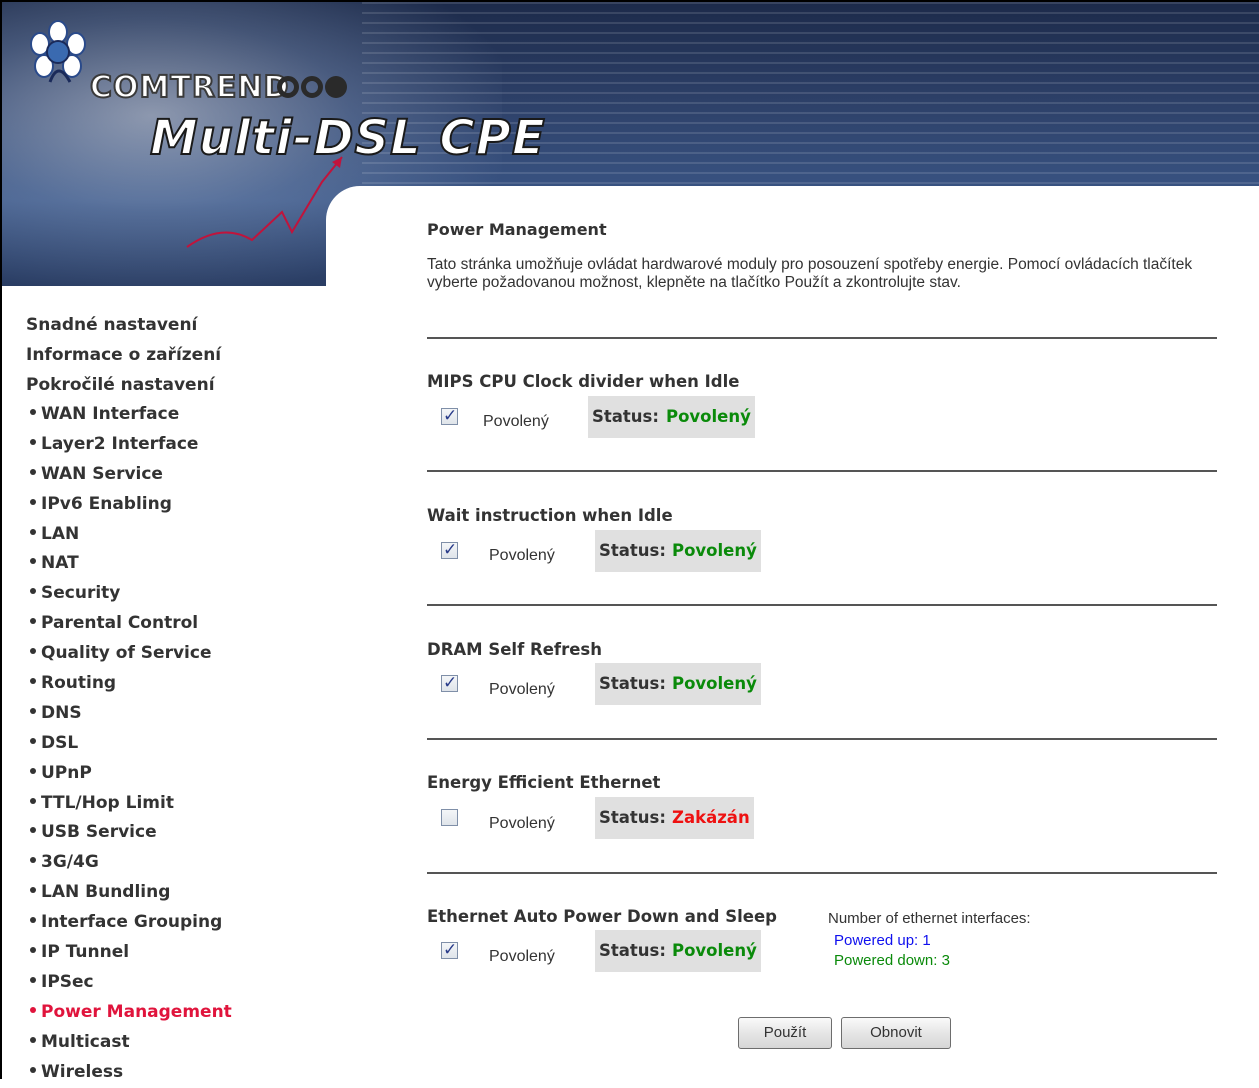 The image size is (1259, 1088). What do you see at coordinates (85, 1041) in the screenshot?
I see `sidebar-item-label: Multicast` at bounding box center [85, 1041].